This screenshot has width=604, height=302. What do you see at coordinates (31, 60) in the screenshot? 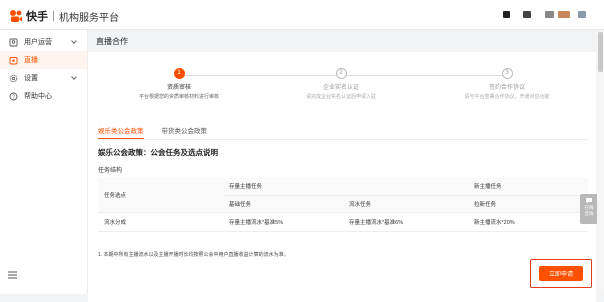
I see `sidebar-item-label: 直播` at bounding box center [31, 60].